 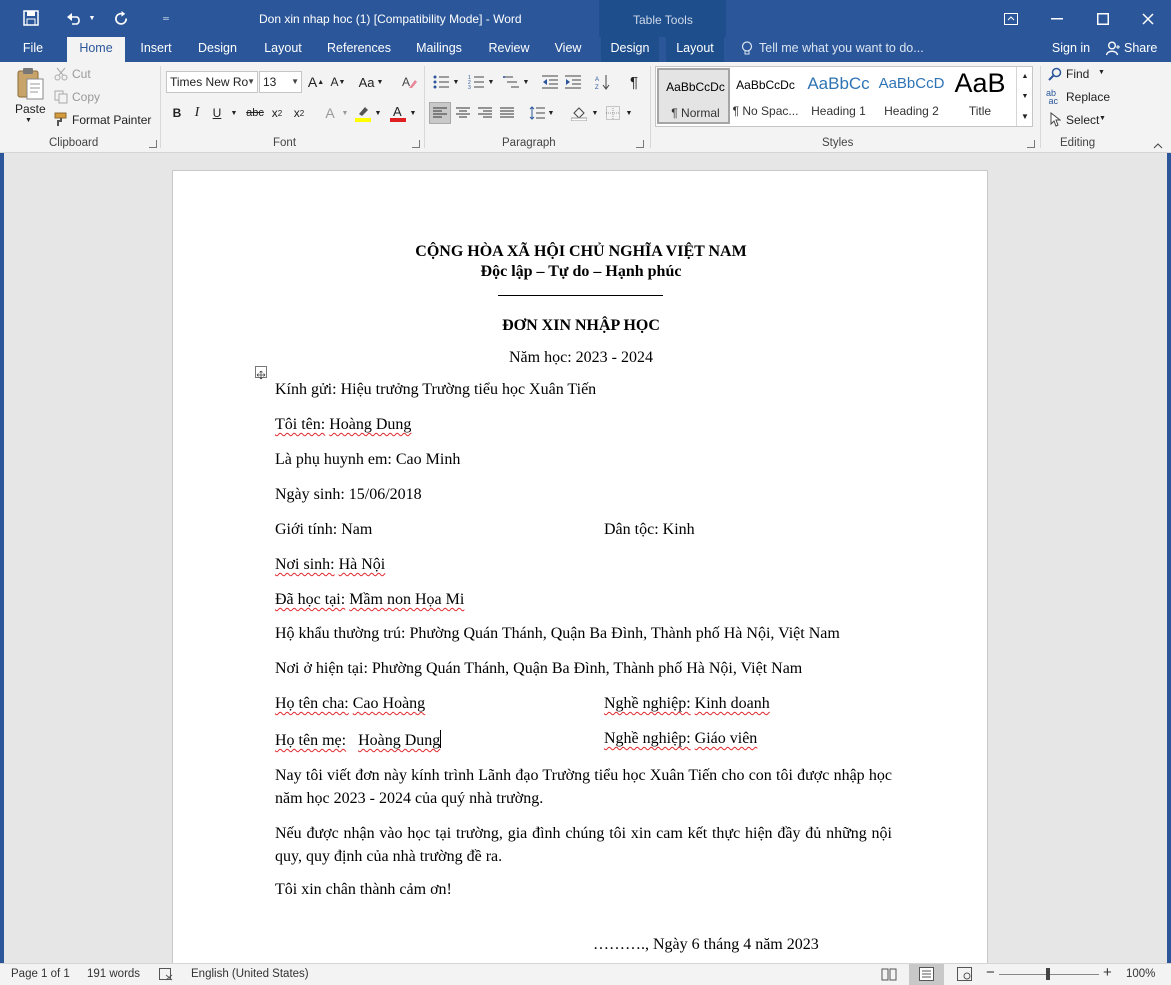 I want to click on borders-dropdown-icon: ▼, so click(x=629, y=113).